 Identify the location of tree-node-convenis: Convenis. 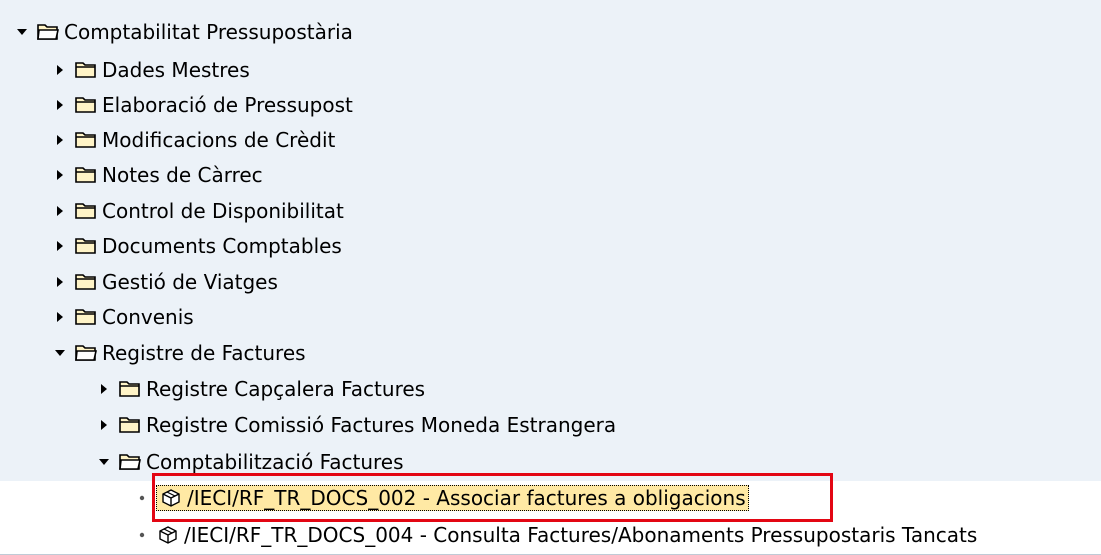
(550, 317).